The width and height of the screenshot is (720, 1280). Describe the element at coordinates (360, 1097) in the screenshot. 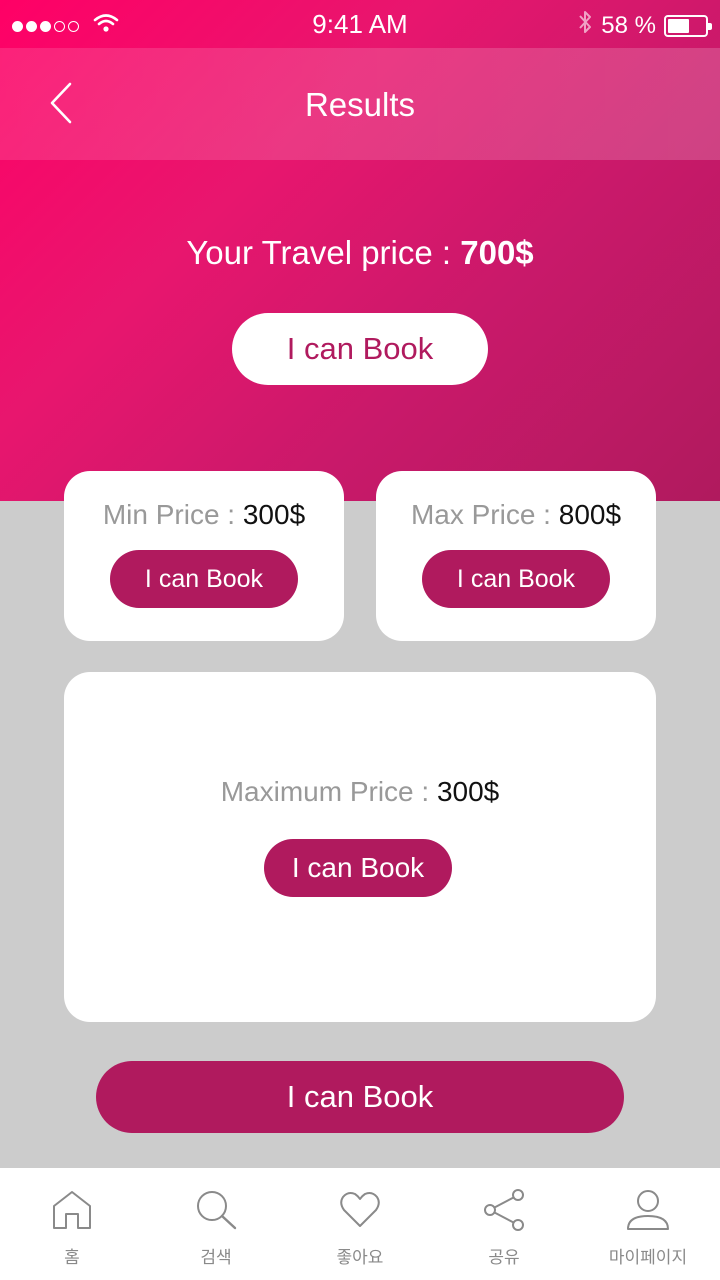

I see `bottom-book-button: I can Book` at that location.